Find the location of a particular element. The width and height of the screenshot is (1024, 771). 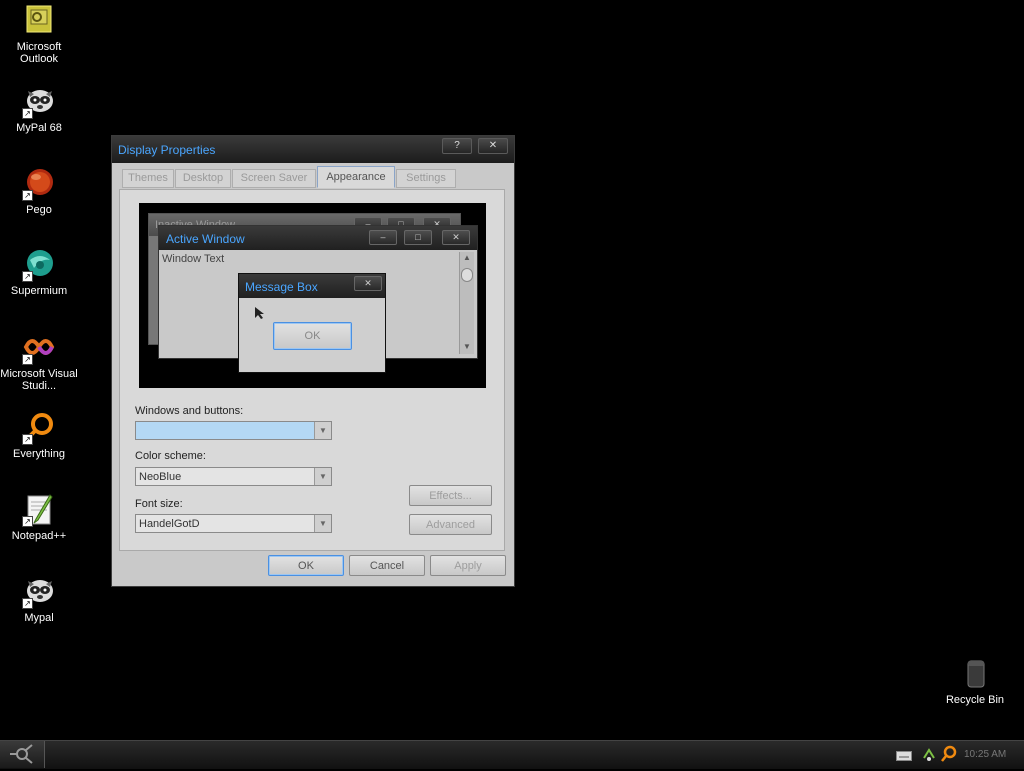

desktop-icon-recycle-bin: Recycle Bin is located at coordinates (975, 681).